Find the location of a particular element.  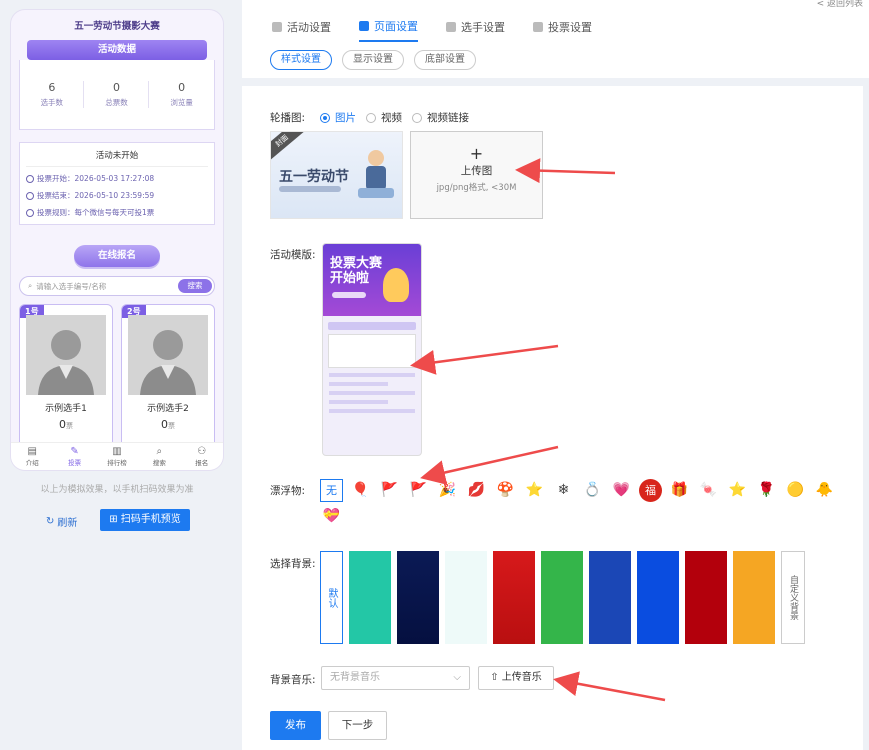

page-subtabs: 样式设置 显示设置 底部设置 is located at coordinates (373, 60).